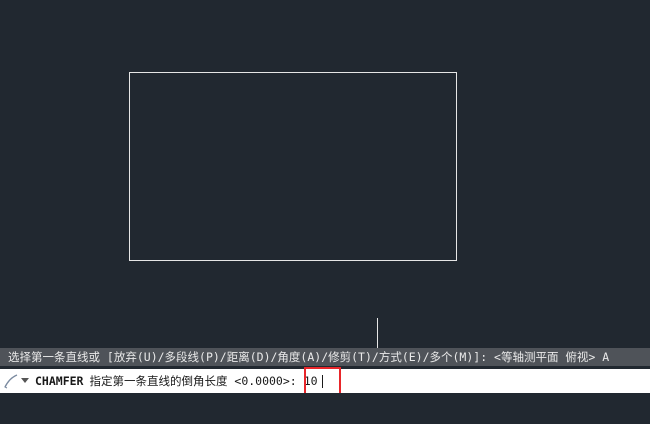 The width and height of the screenshot is (650, 424). I want to click on text-caret, so click(322, 381).